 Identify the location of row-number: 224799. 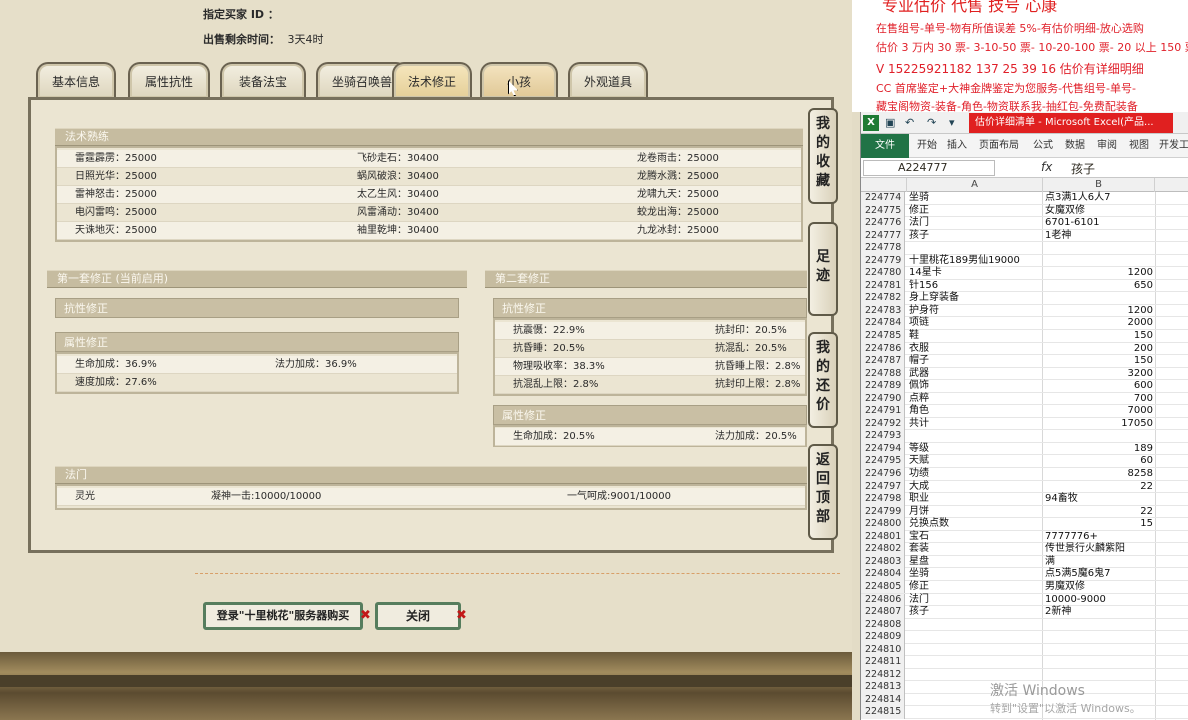
(883, 512).